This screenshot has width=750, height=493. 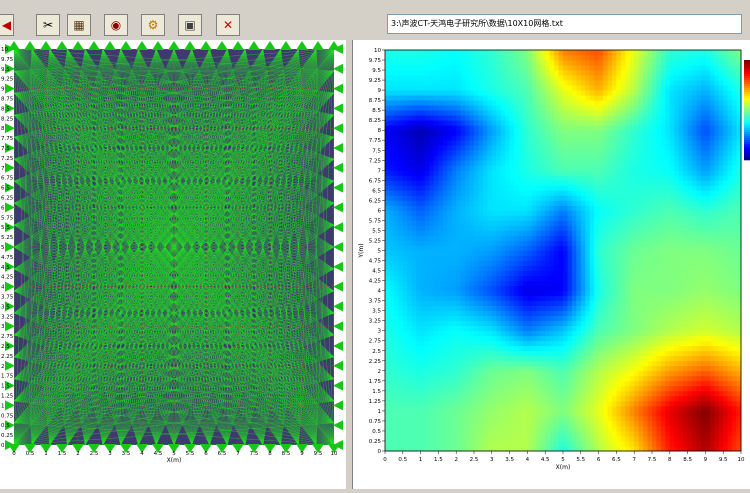 What do you see at coordinates (116, 25) in the screenshot?
I see `contour-button: ◉` at bounding box center [116, 25].